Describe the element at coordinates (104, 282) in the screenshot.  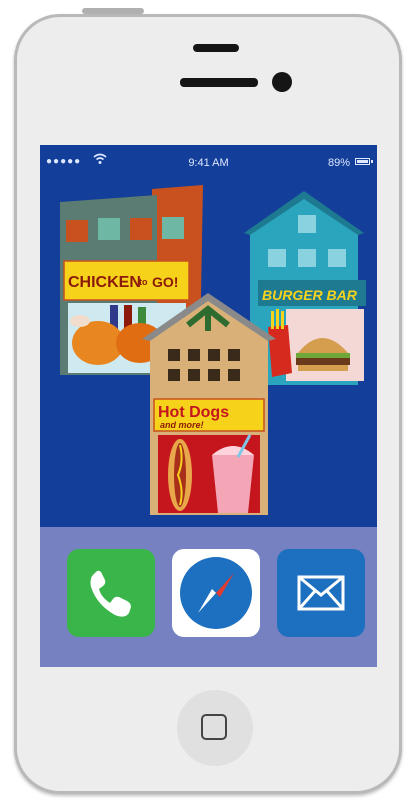
I see `chicken-sign-main: CHICKEN` at that location.